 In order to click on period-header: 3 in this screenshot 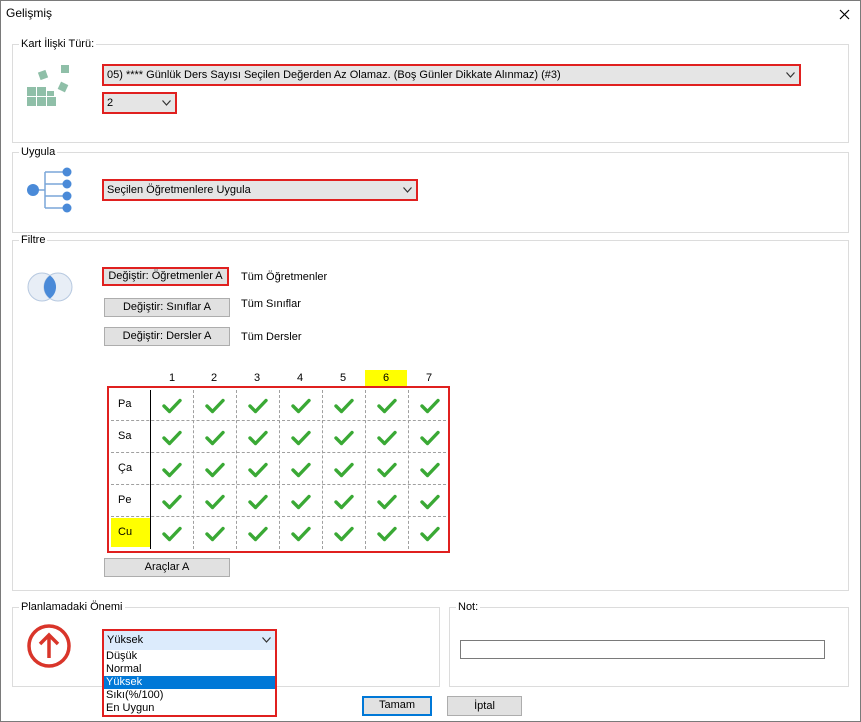, I will do `click(257, 378)`.